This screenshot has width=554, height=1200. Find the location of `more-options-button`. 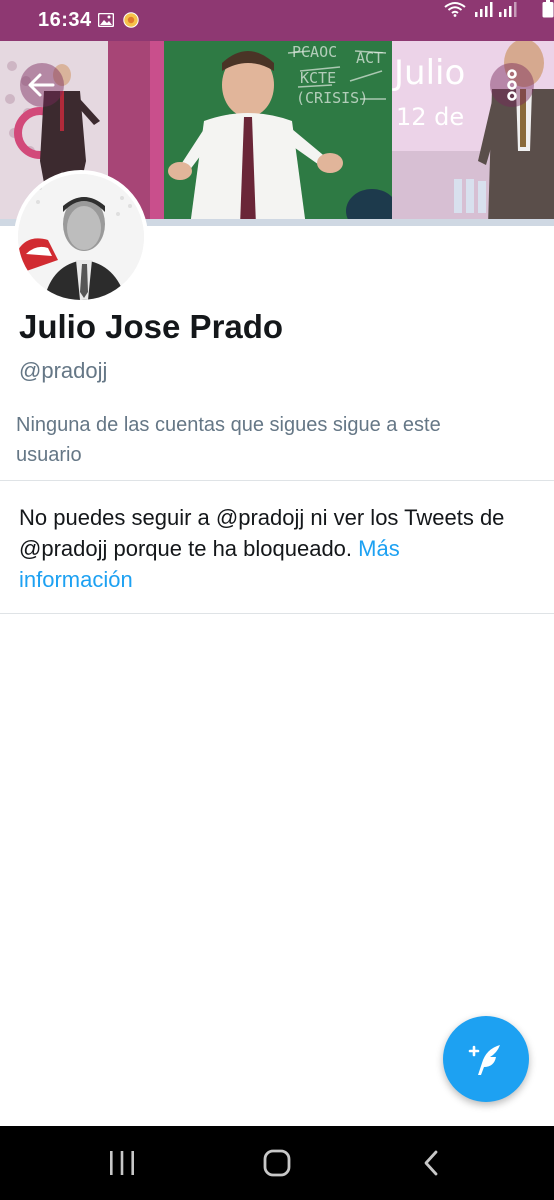

more-options-button is located at coordinates (512, 85).